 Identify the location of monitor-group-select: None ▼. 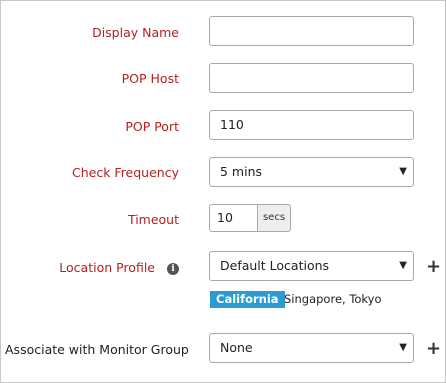
(311, 348).